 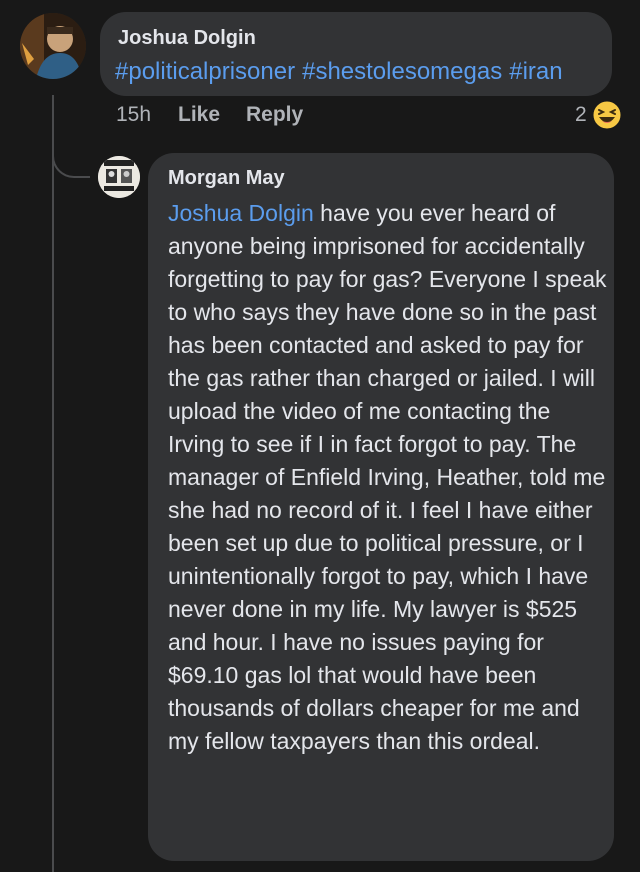 I want to click on hashtag-link: #iran, so click(x=535, y=71).